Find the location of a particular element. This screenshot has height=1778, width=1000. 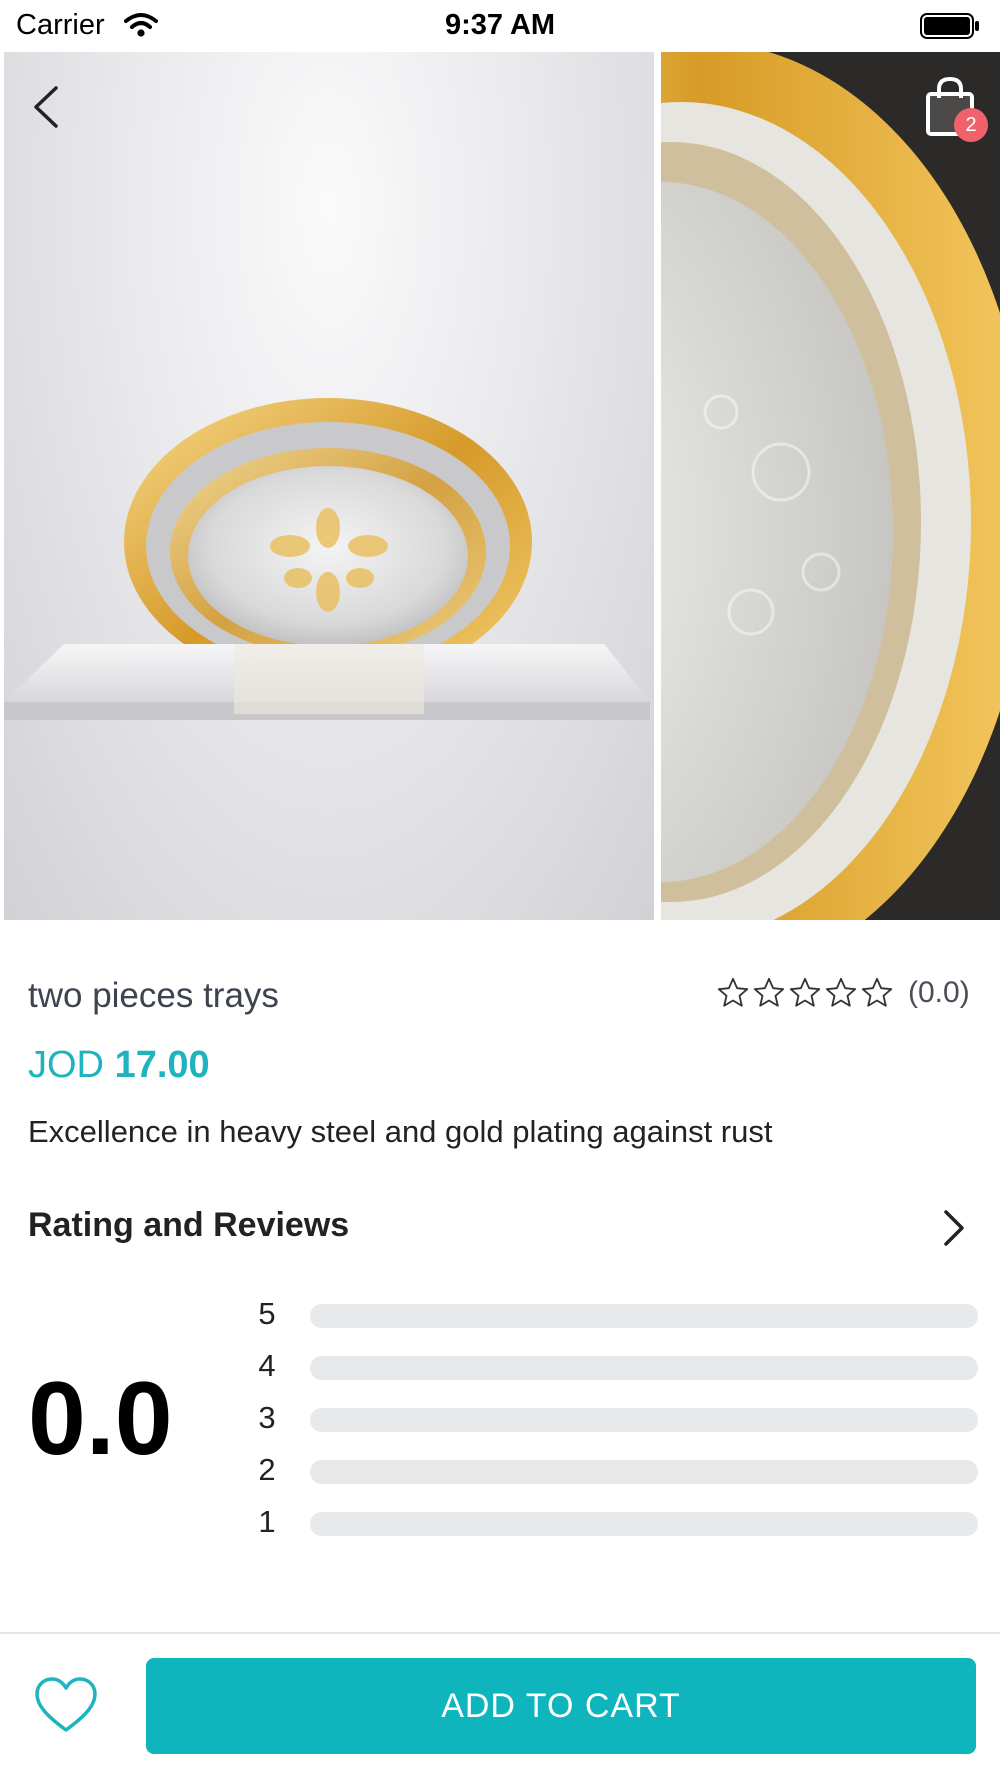

average-rating: 0.0 is located at coordinates (100, 1419).